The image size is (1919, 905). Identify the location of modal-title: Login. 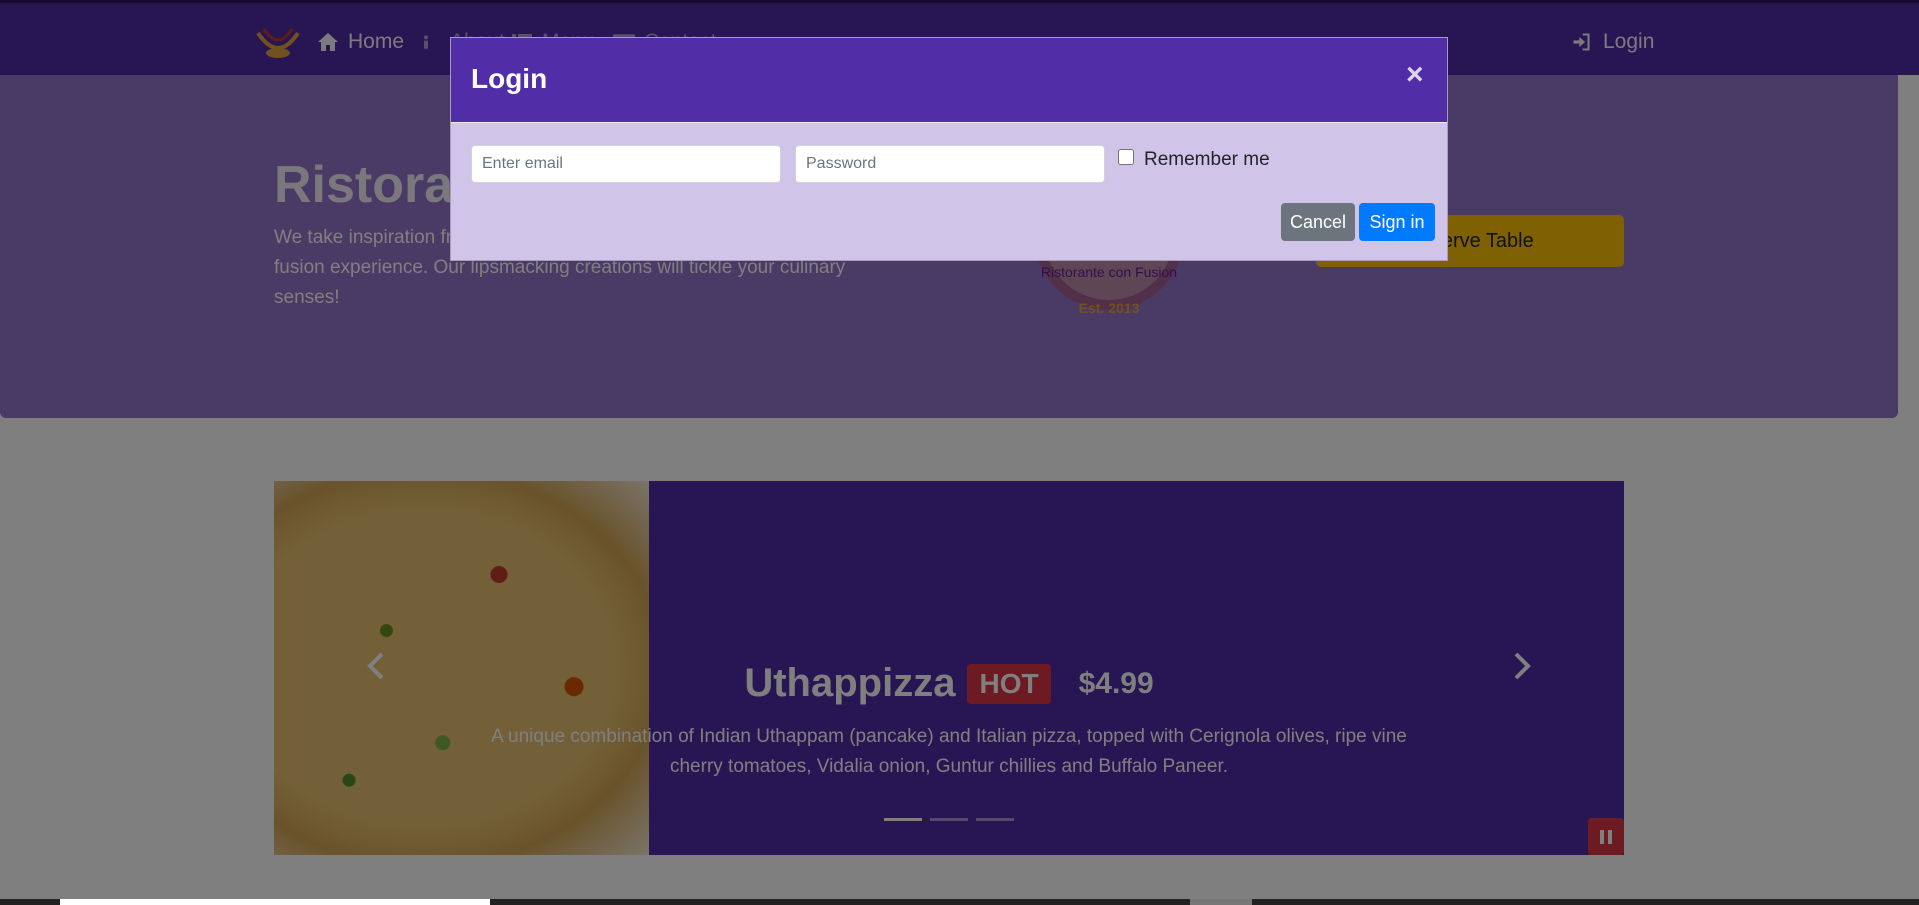
(509, 78).